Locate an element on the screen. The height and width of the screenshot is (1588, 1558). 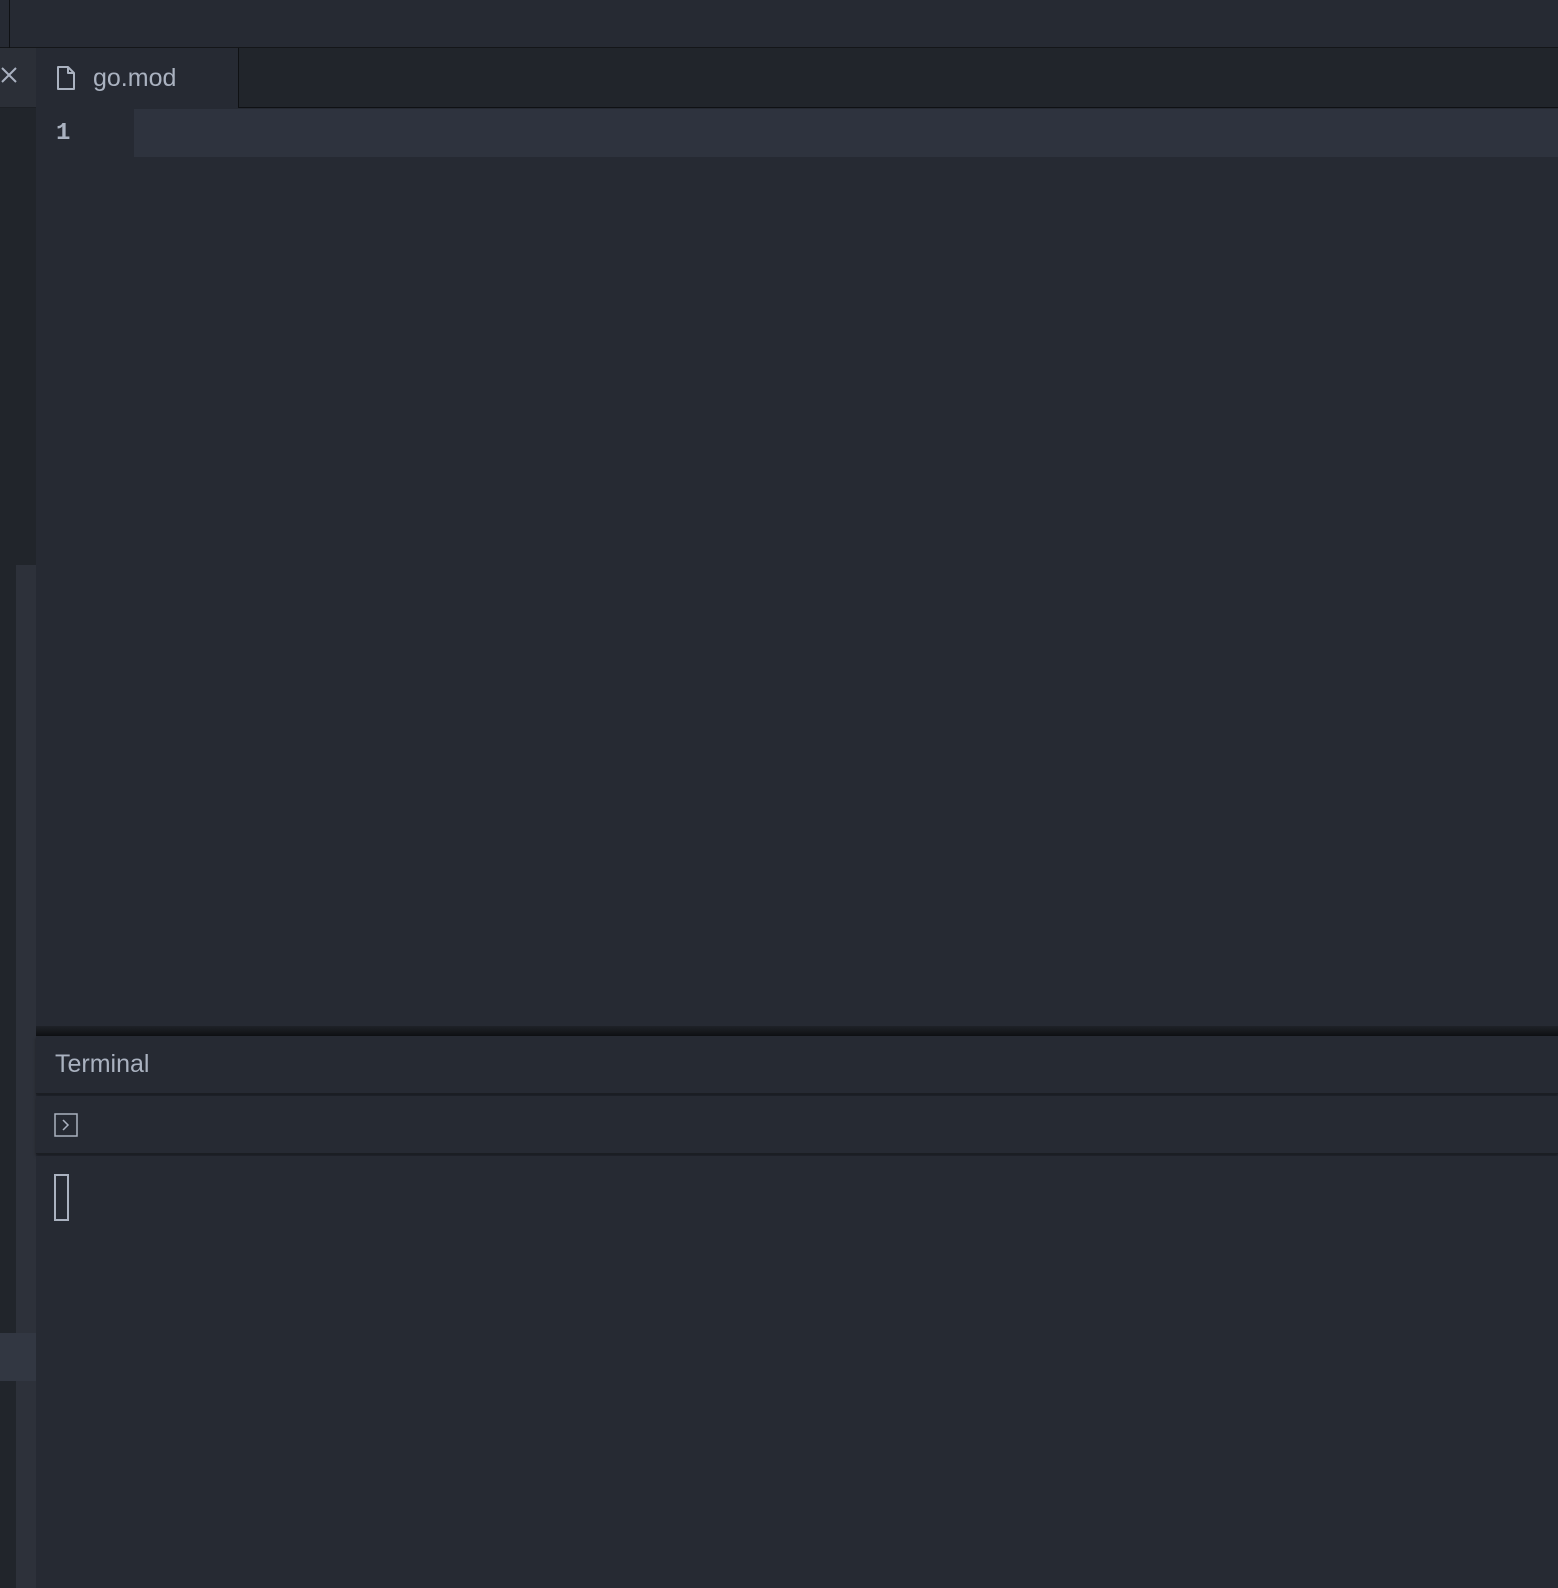
sidebar-scrollbar is located at coordinates (26, 1076).